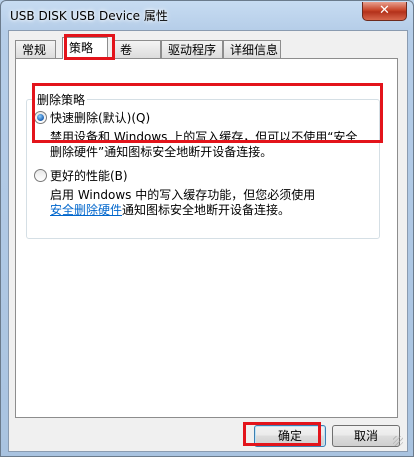 This screenshot has height=457, width=414. What do you see at coordinates (35, 49) in the screenshot?
I see `tab-general: 常规` at bounding box center [35, 49].